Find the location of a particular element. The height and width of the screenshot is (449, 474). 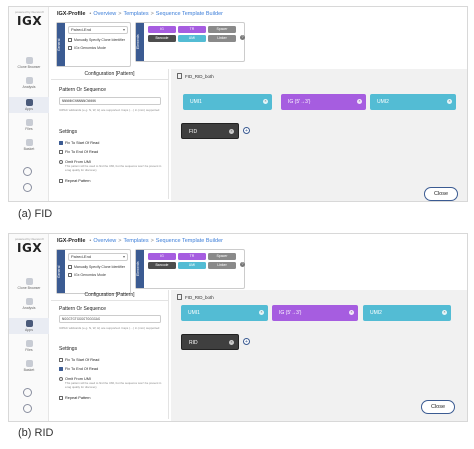

option-label: Fix To End Of Read is located at coordinates (82, 369).